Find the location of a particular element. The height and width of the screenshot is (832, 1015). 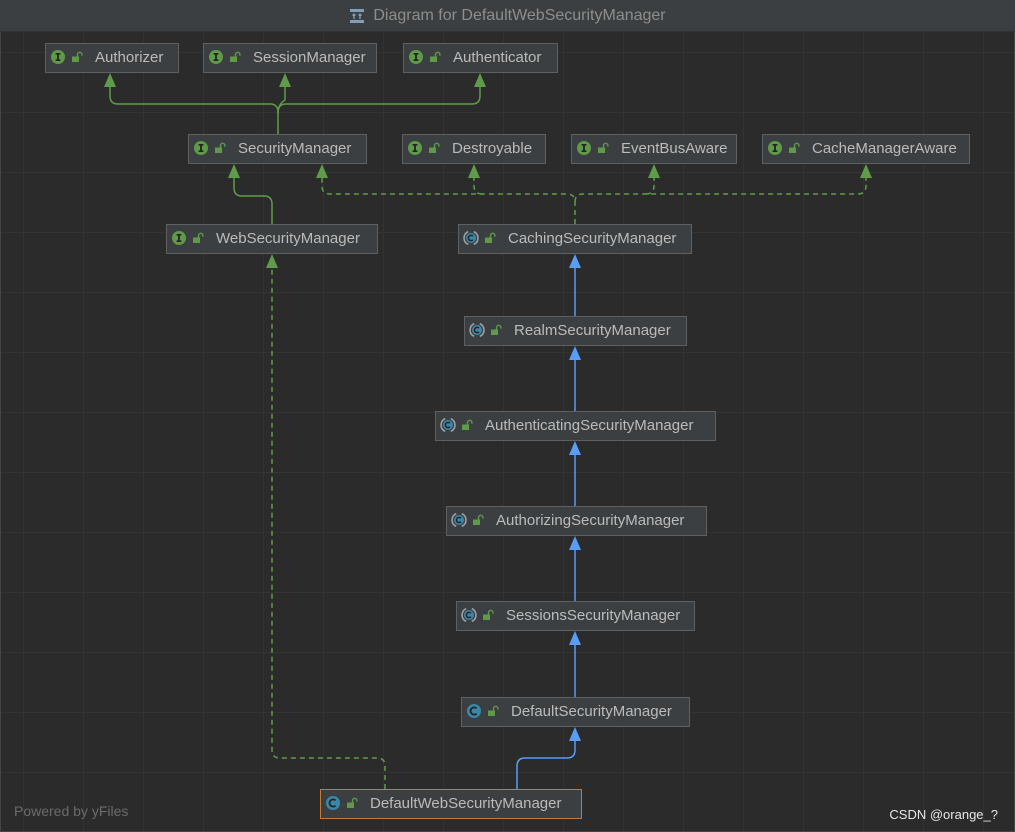

node-sessionmanager: SessionManager is located at coordinates (290, 58).